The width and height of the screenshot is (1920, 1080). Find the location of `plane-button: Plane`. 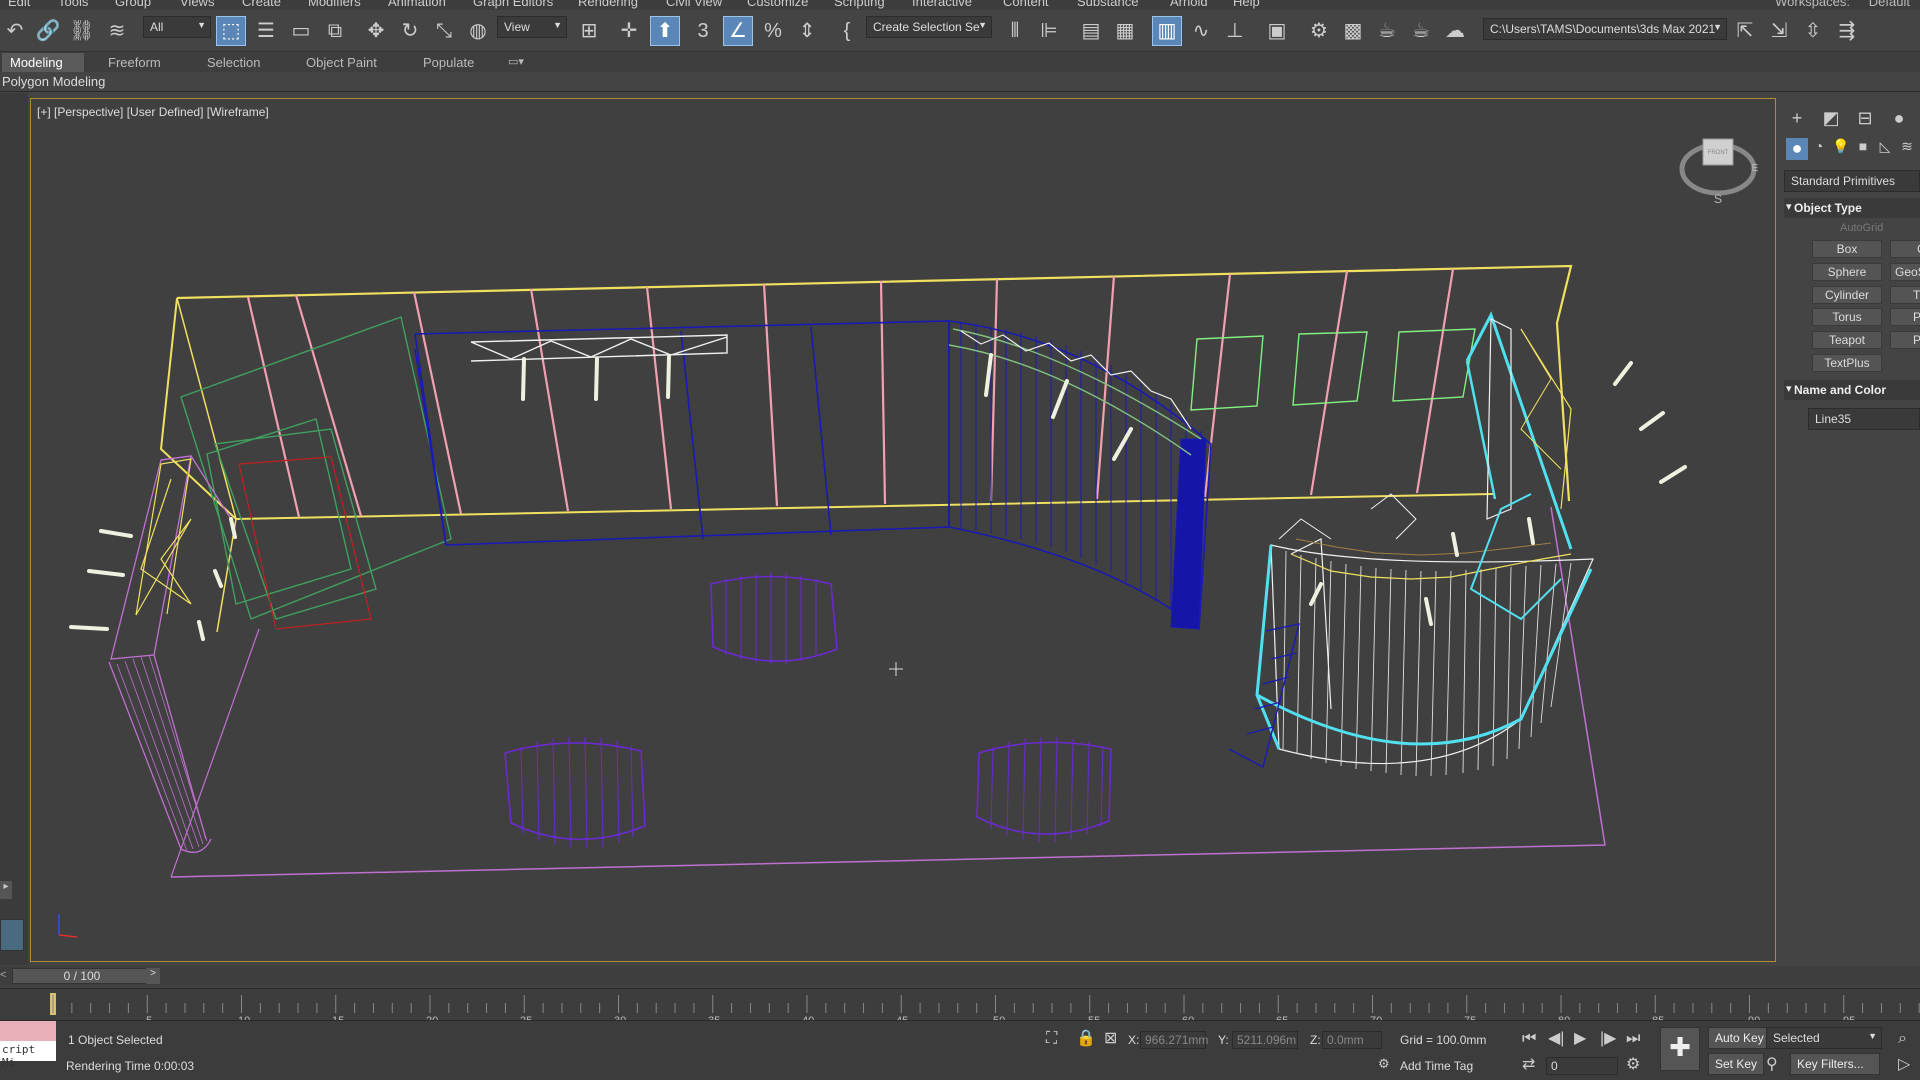

plane-button: Plane is located at coordinates (1905, 340).